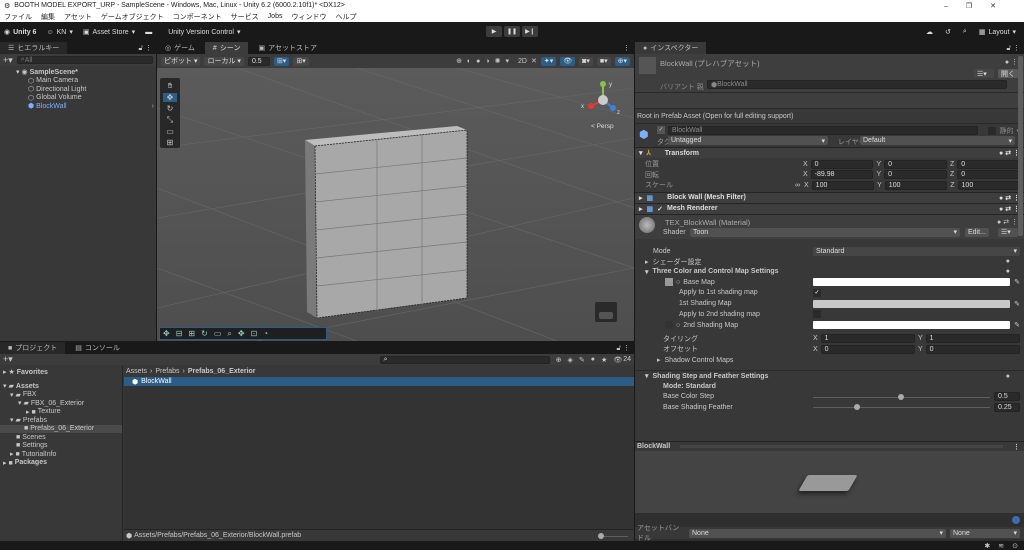 The image size is (1024, 550). What do you see at coordinates (170, 142) in the screenshot?
I see `transform-tool-icon: ⊞` at bounding box center [170, 142].